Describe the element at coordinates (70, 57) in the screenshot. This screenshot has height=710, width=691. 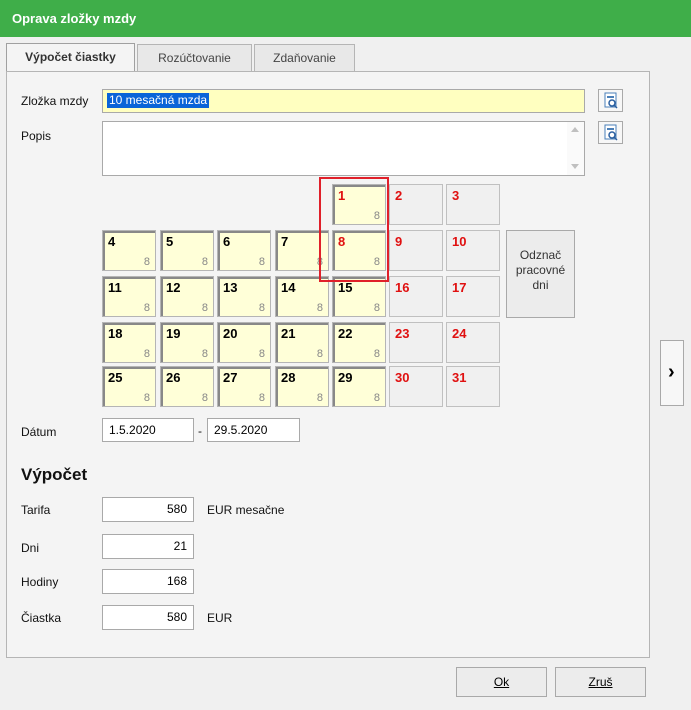
I see `tab-vypocet-ciastky: Výpočet čiastky` at that location.